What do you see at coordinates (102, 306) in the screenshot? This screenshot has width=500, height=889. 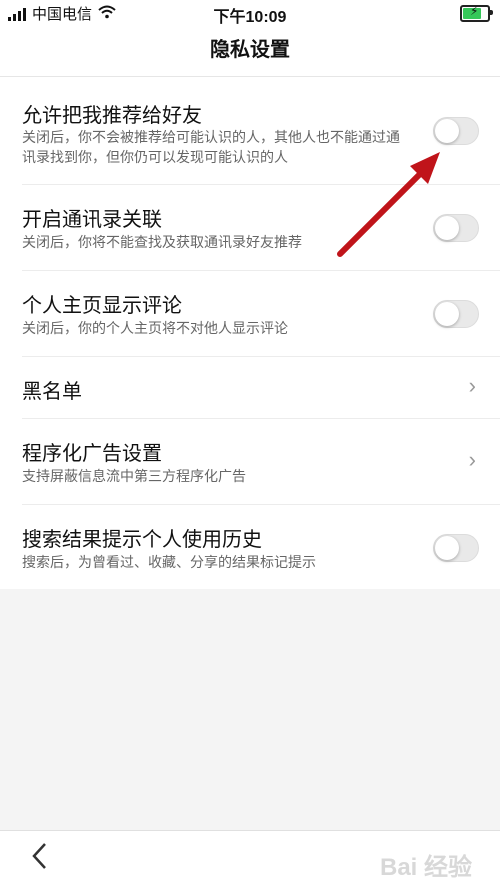 I see `setting-title: 个人主页显示评论` at bounding box center [102, 306].